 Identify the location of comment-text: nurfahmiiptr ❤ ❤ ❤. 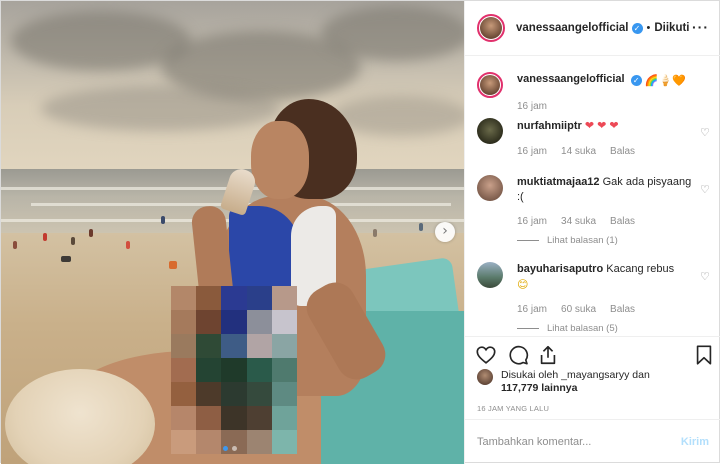
(607, 126).